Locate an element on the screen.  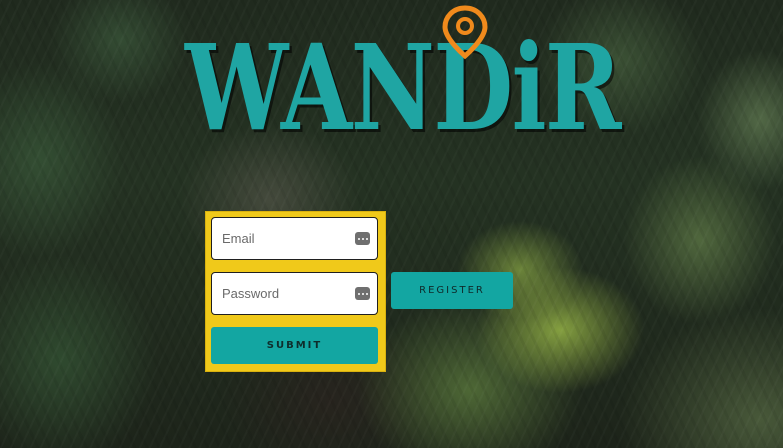
email-field is located at coordinates (294, 238).